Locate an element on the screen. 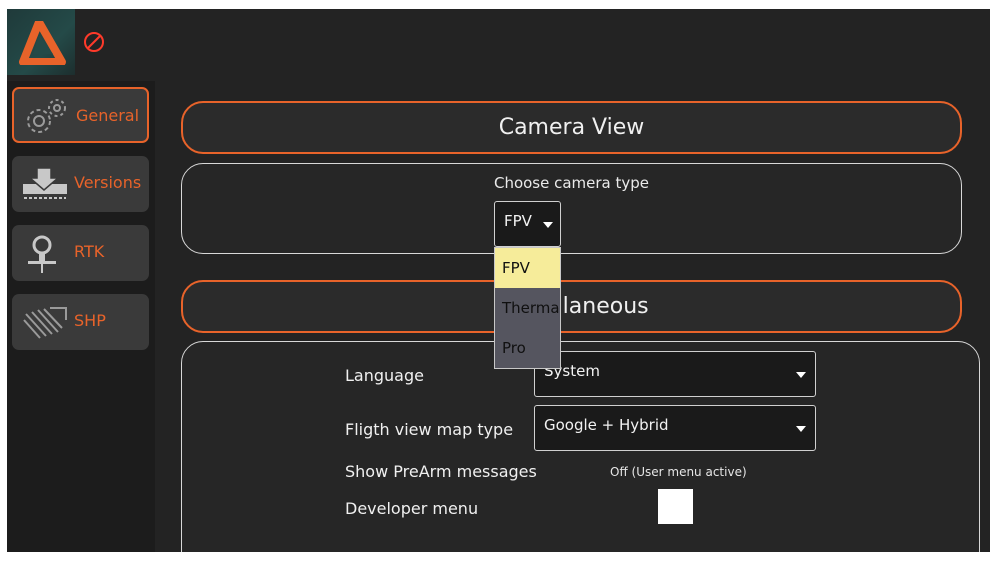 The height and width of the screenshot is (568, 994). sidebar-item-shp: SHP is located at coordinates (80, 322).